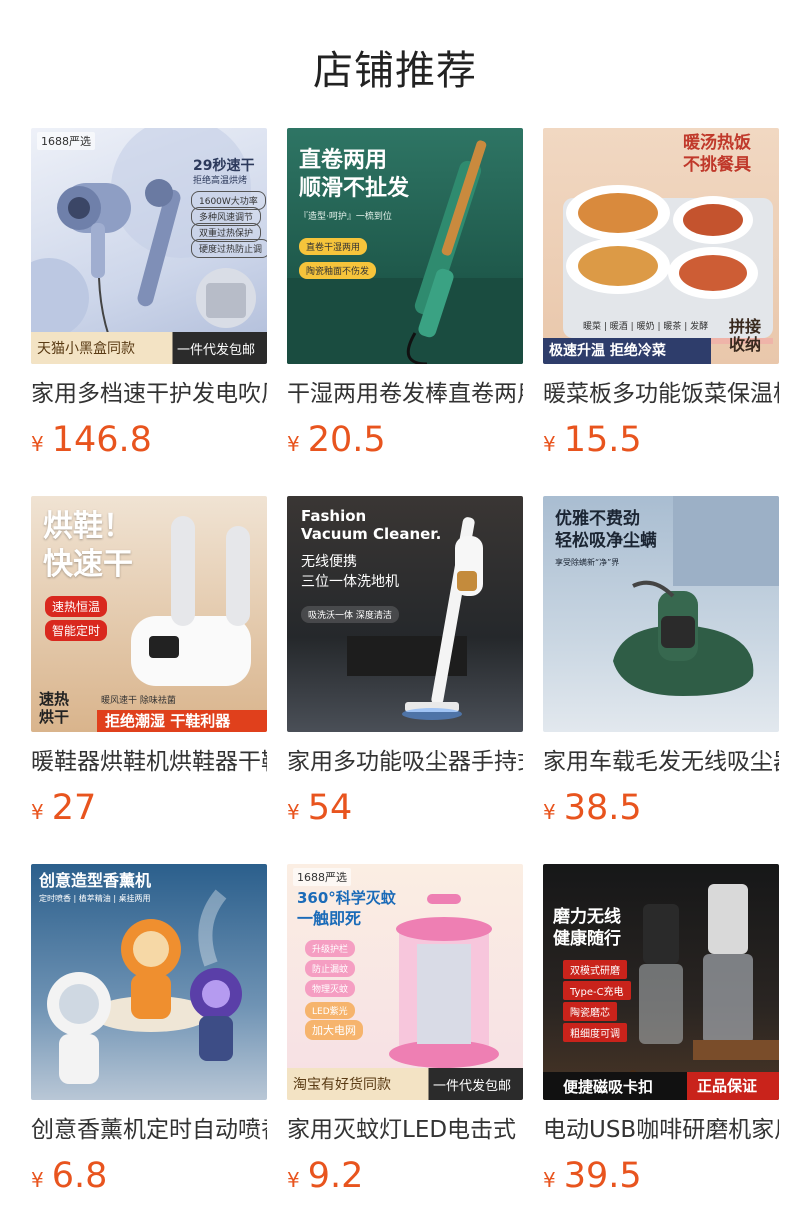 This screenshot has width=790, height=1232. What do you see at coordinates (86, 349) in the screenshot?
I see `footer-left: 天猫小黑盒同款` at bounding box center [86, 349].